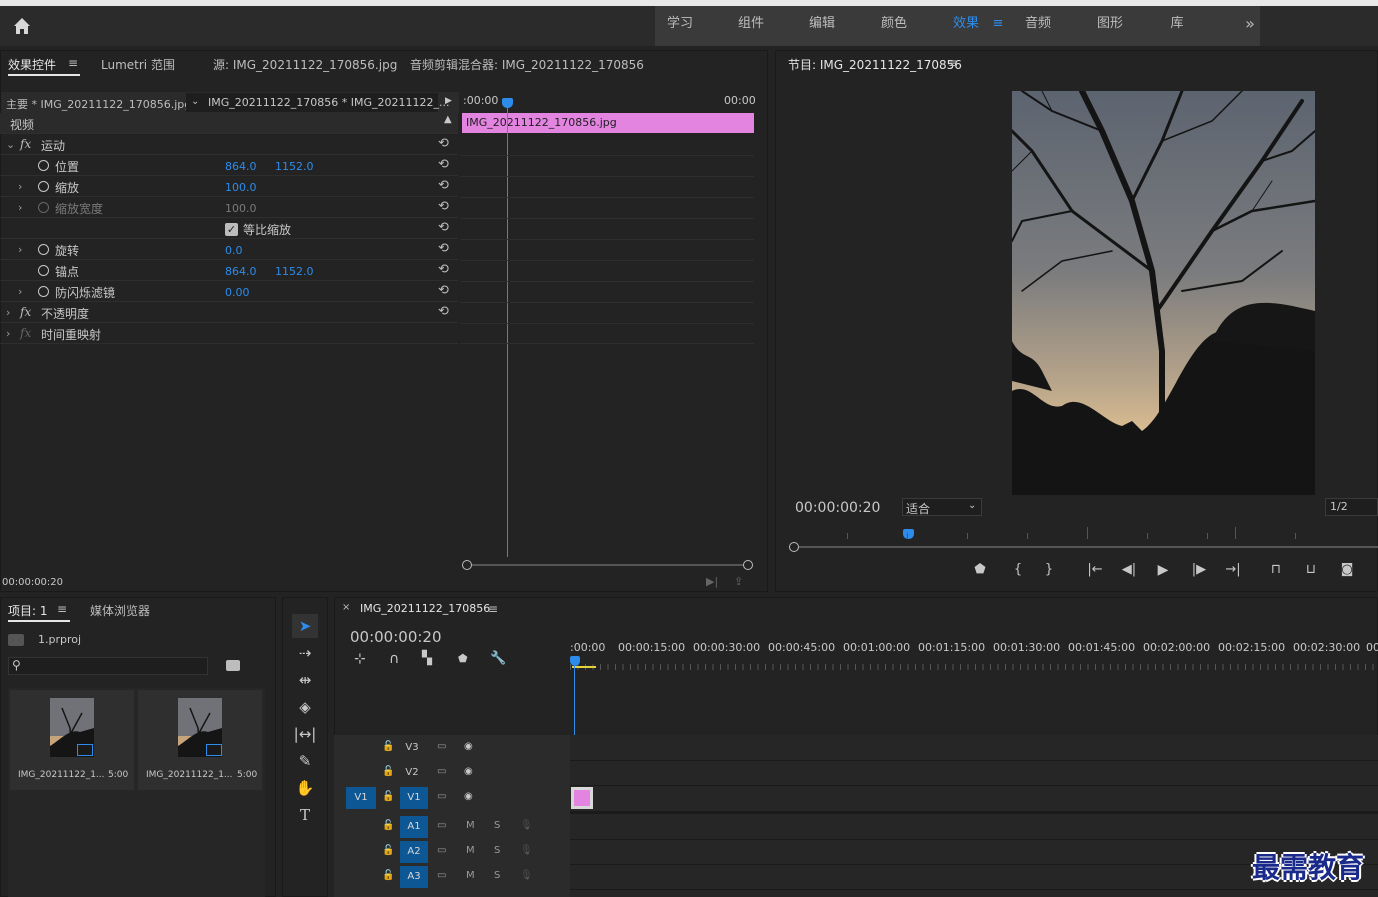 This screenshot has width=1378, height=897. Describe the element at coordinates (1083, 542) in the screenshot. I see `program-scrubber` at that location.